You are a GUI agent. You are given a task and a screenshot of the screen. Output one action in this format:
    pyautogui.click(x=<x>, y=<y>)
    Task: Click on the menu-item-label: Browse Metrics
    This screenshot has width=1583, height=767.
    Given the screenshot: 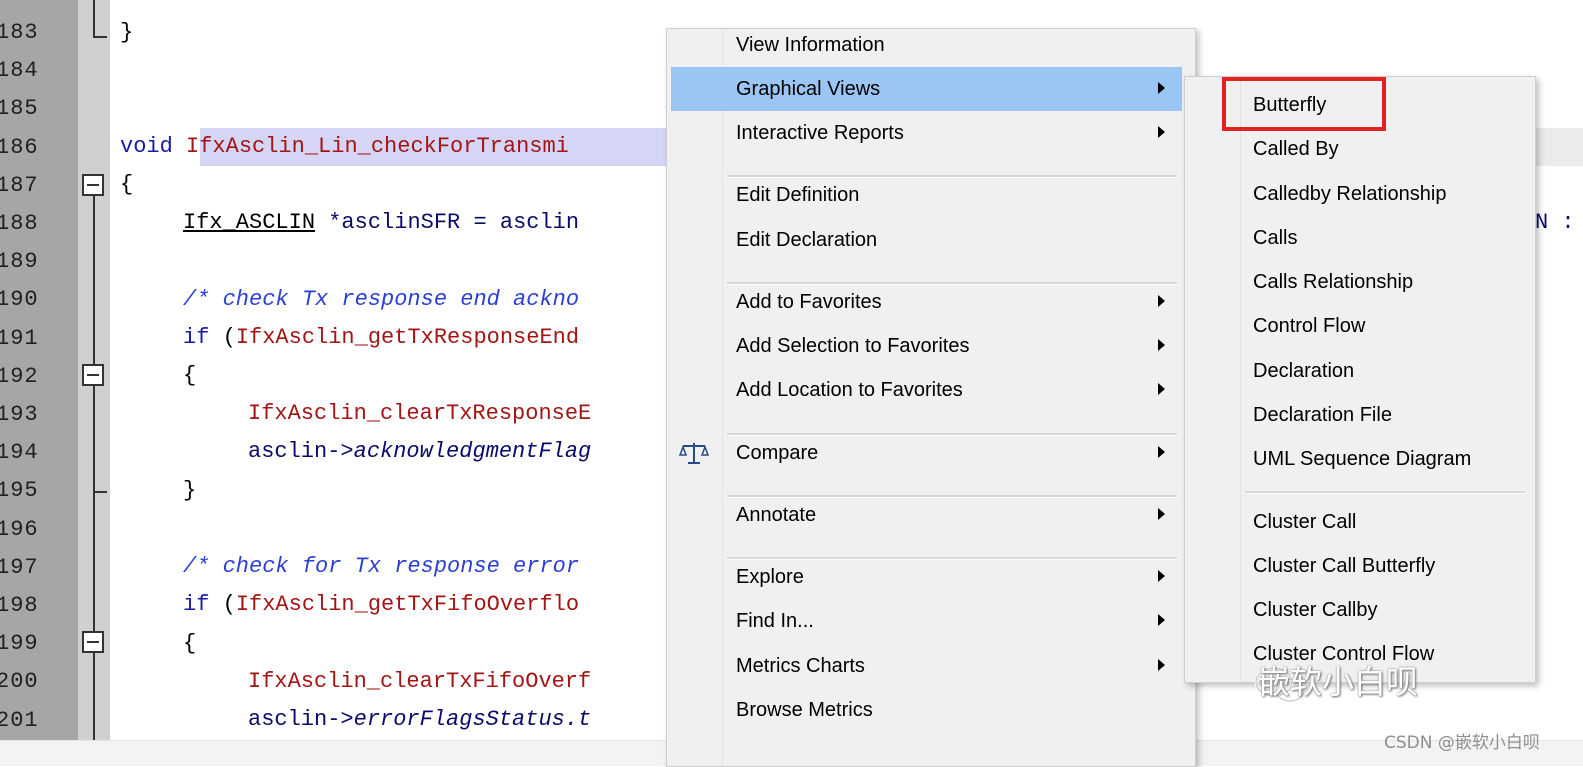 What is the action you would take?
    pyautogui.click(x=804, y=710)
    